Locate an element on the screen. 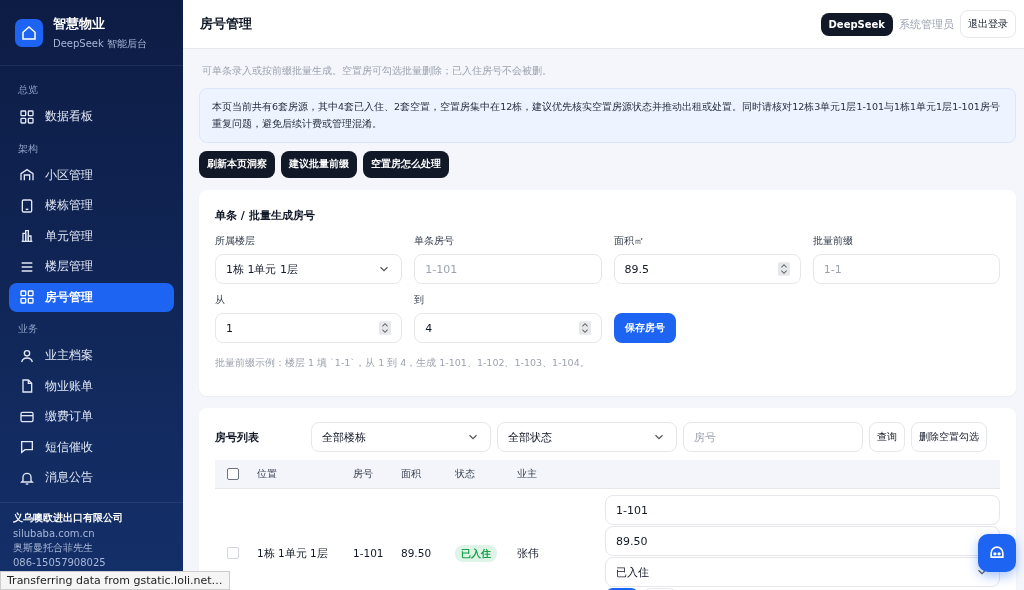  nav-item: 楼层管理 is located at coordinates (91, 266).